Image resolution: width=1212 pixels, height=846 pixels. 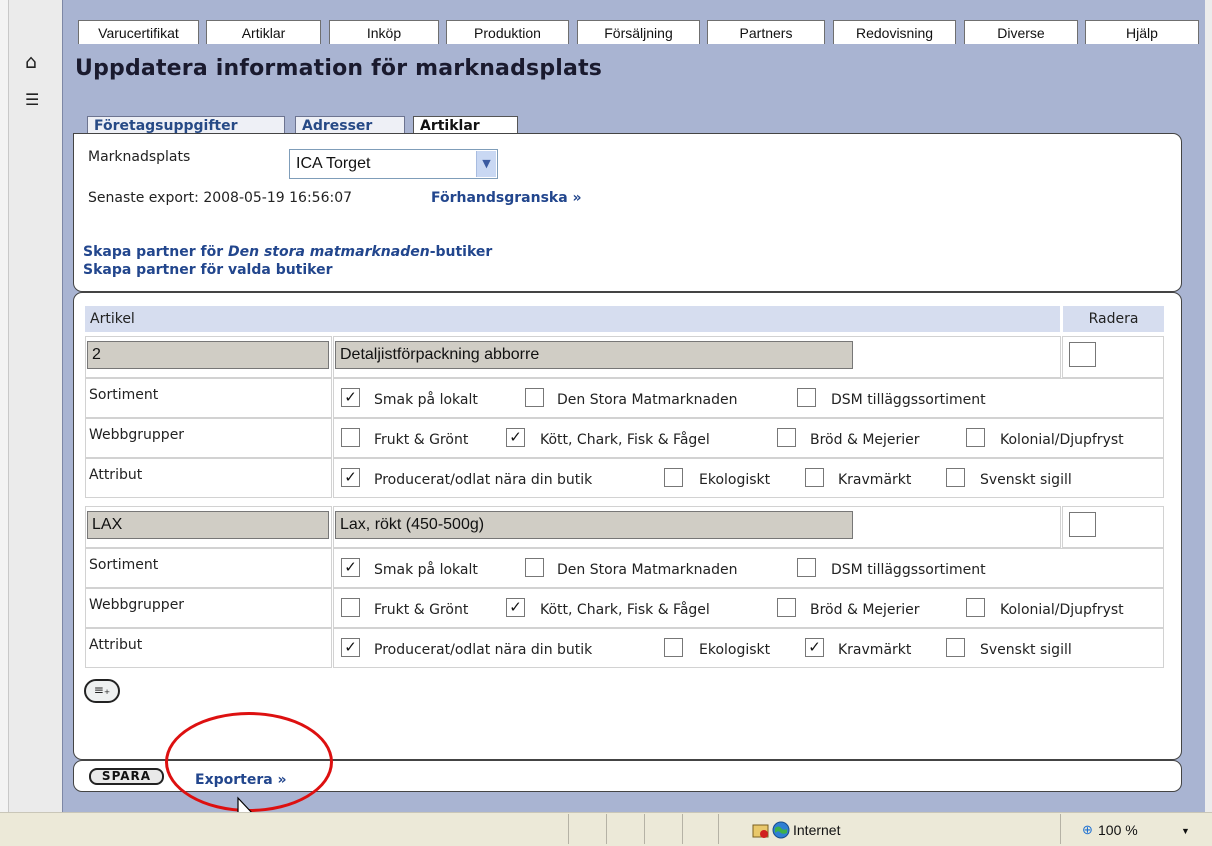 I want to click on zoom-dropdown-icon: ▼, so click(x=1185, y=831).